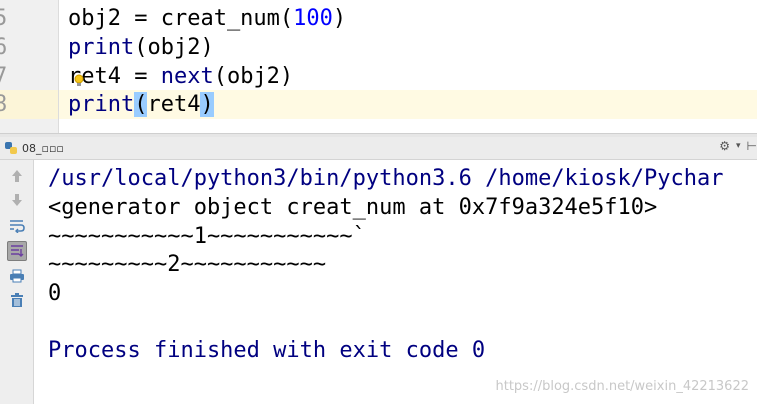 This screenshot has height=404, width=757. What do you see at coordinates (187, 76) in the screenshot?
I see `builtin-keyword: next` at bounding box center [187, 76].